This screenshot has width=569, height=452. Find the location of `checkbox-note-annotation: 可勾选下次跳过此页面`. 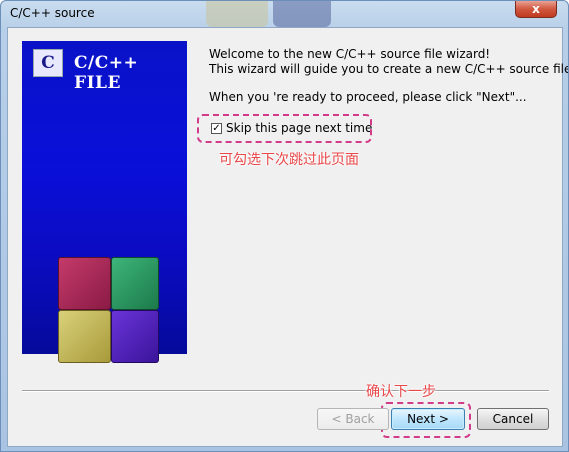

checkbox-note-annotation: 可勾选下次跳过此页面 is located at coordinates (289, 160).